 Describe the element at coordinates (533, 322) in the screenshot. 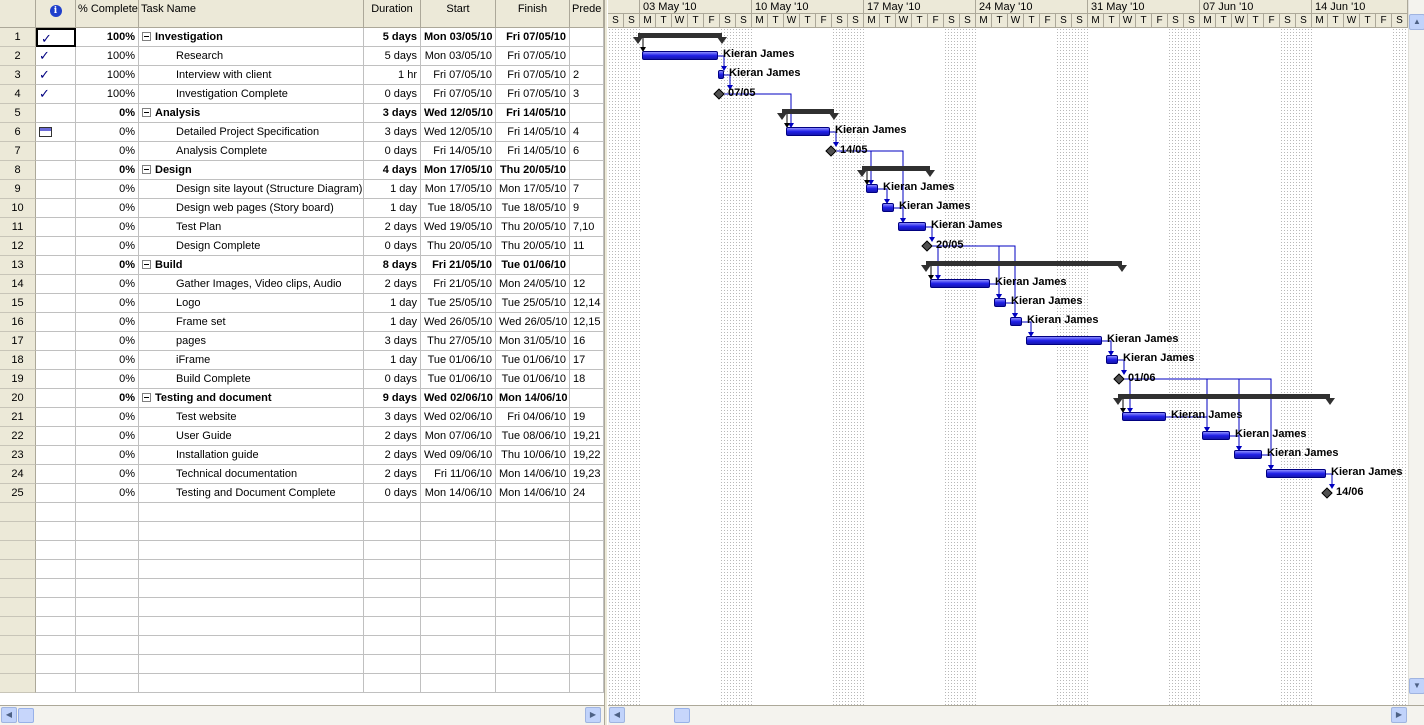

I see `finish-cell: Wed 26/05/10` at that location.